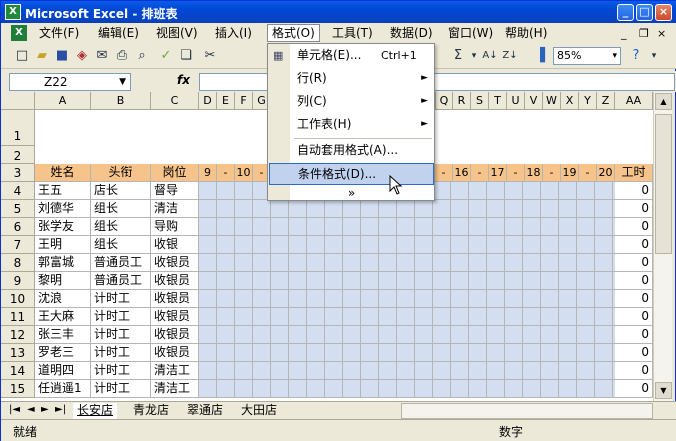 The image size is (676, 441). Describe the element at coordinates (516, 101) in the screenshot. I see `column-header: U` at that location.